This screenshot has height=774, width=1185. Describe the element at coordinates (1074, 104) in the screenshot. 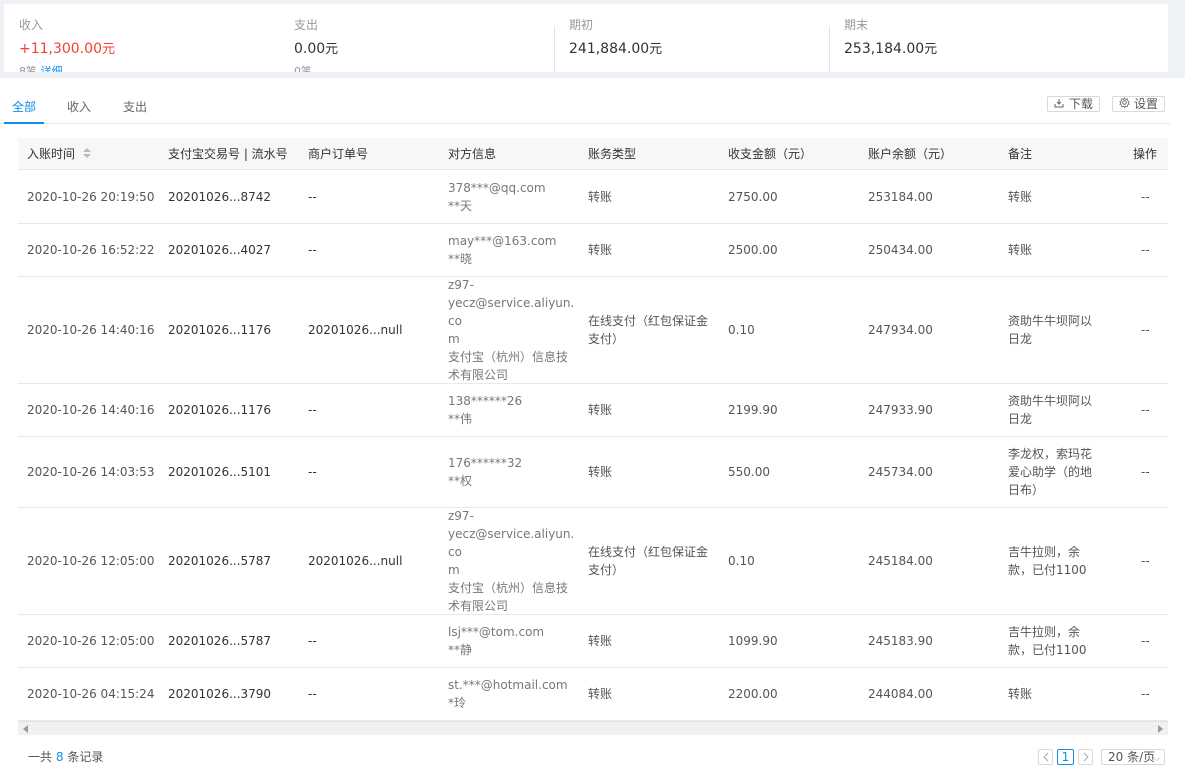

I see `download-button: 下载` at that location.